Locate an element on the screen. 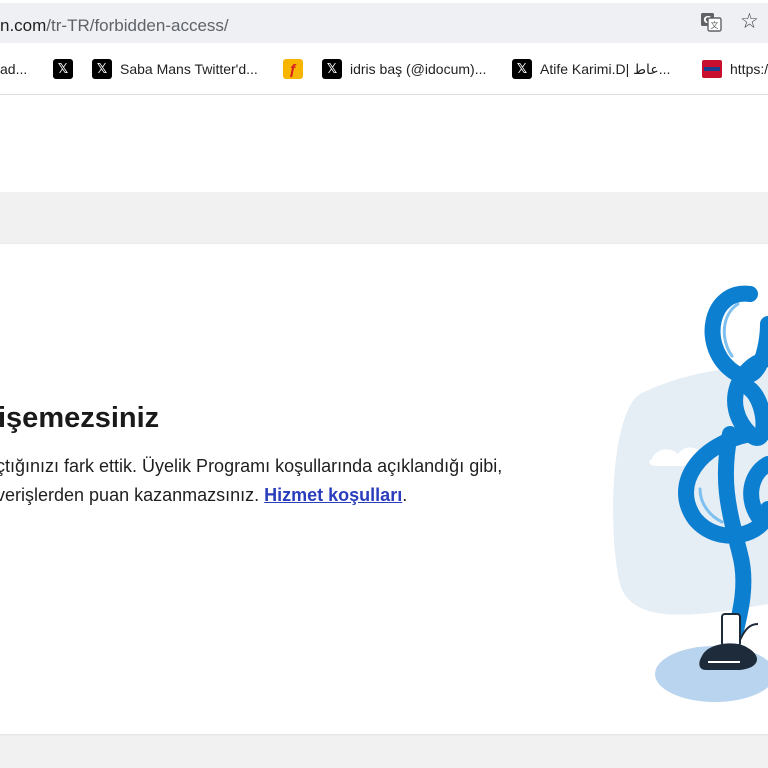  bookmark-item: 𝕏 is located at coordinates (67, 69).